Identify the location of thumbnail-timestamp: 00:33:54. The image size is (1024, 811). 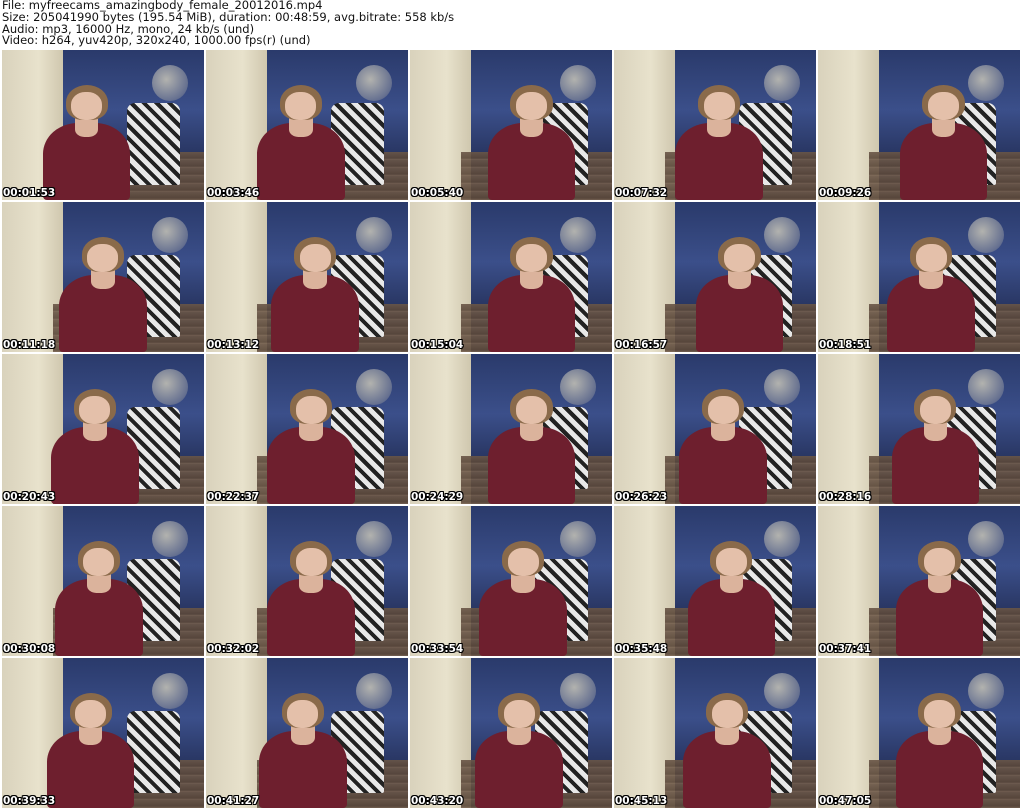
(437, 649).